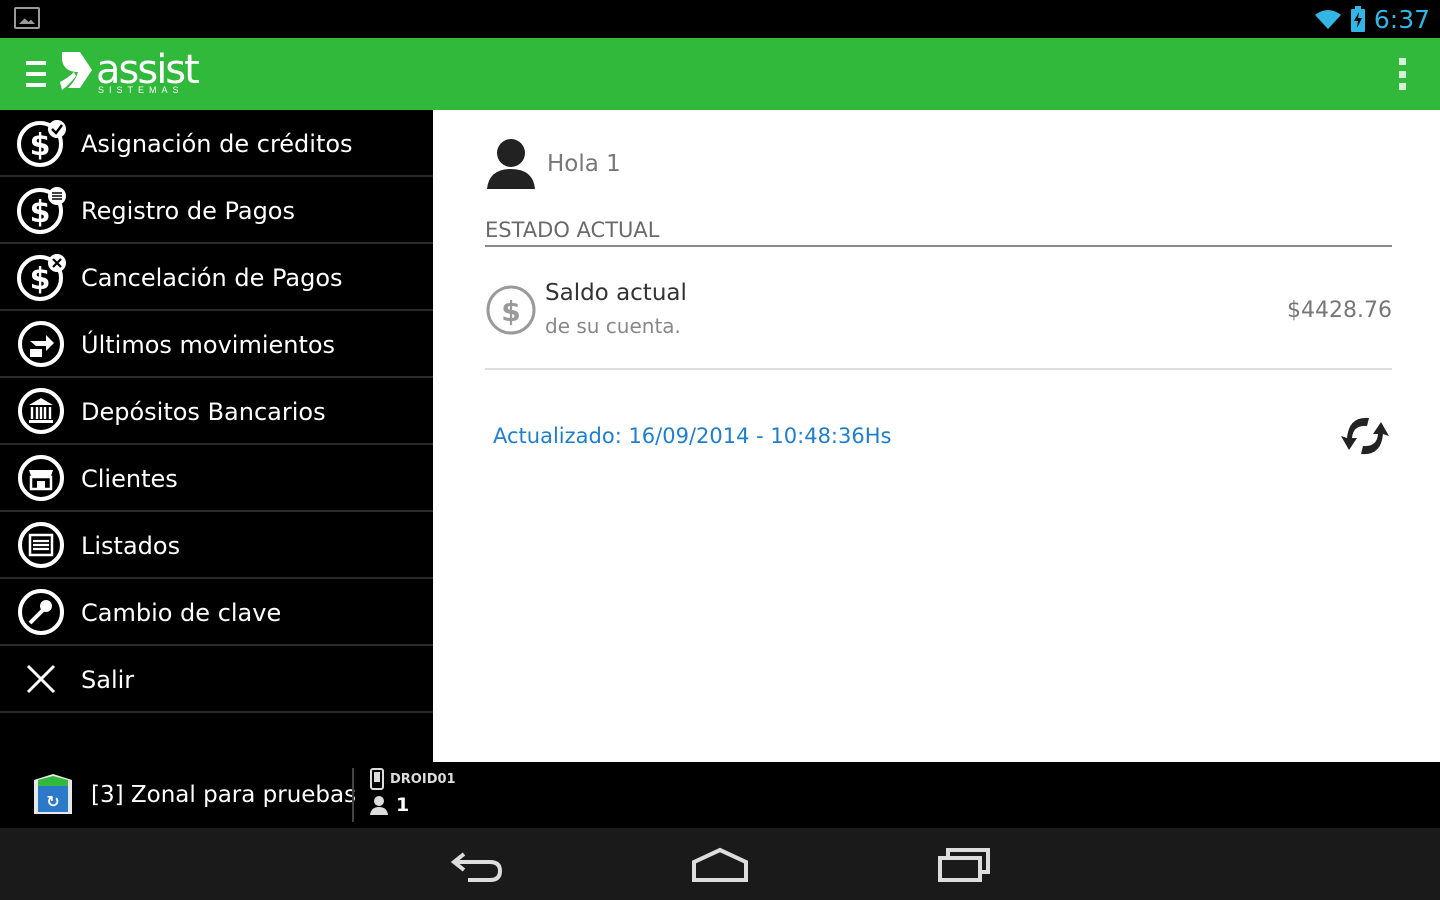  I want to click on drawer-item-registro-pagos: $ Registro de Pagos, so click(216, 210).